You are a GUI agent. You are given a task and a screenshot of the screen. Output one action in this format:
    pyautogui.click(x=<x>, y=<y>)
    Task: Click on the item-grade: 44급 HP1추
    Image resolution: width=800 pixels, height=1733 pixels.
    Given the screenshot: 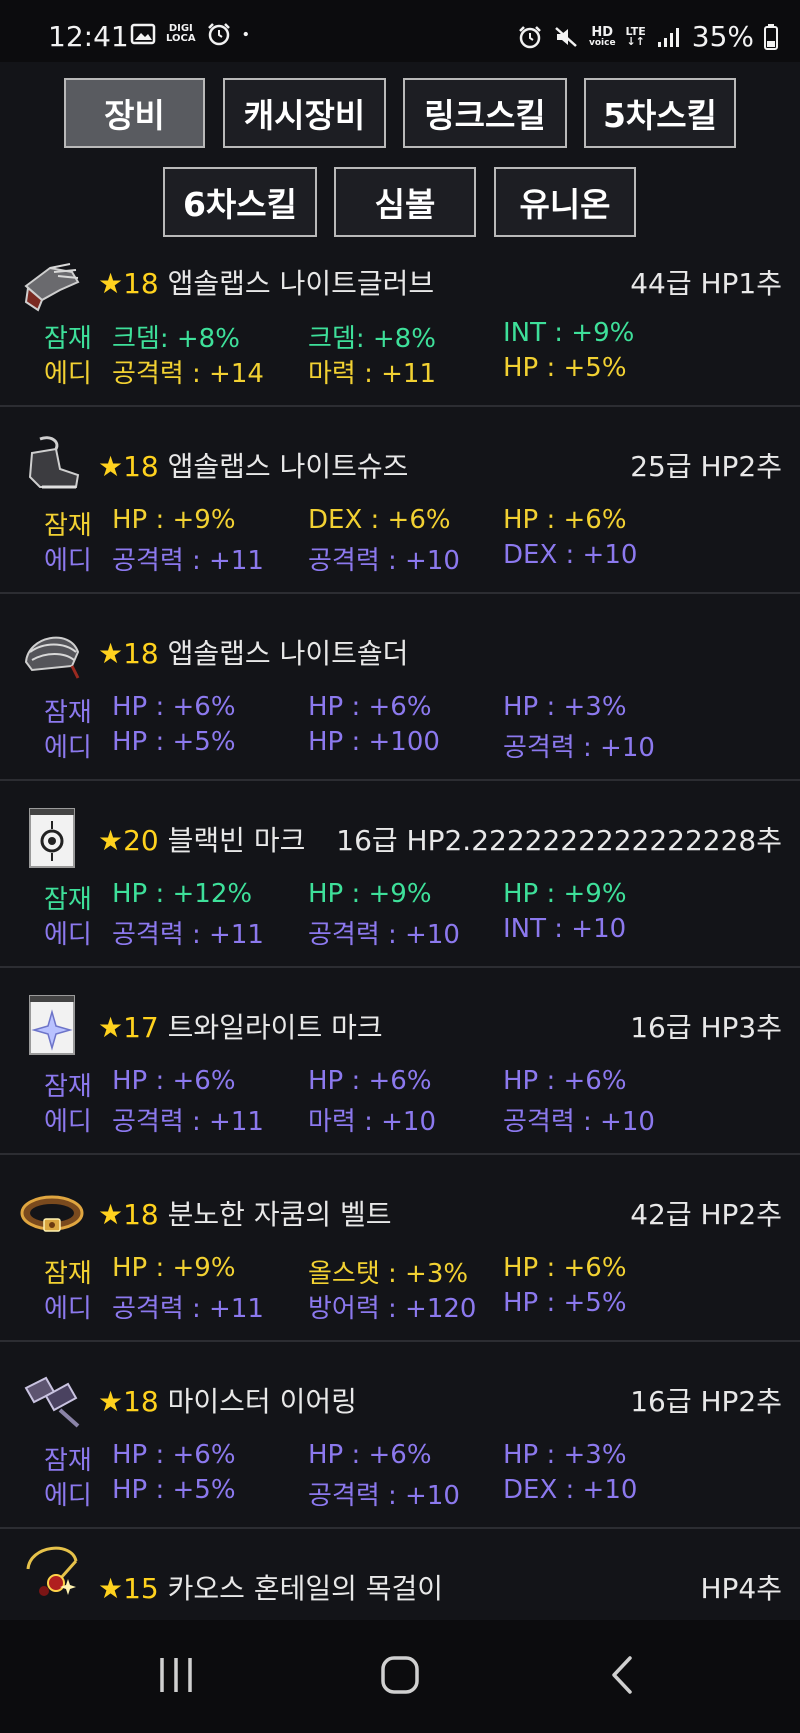 What is the action you would take?
    pyautogui.click(x=706, y=283)
    